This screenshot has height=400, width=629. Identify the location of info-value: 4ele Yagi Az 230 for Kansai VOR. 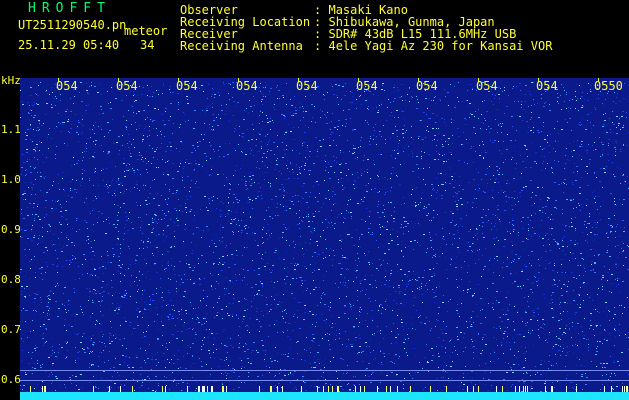
(440, 46).